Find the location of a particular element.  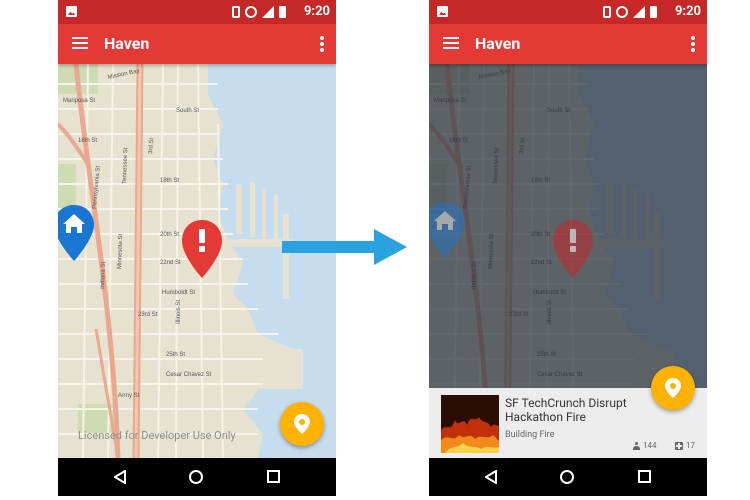

street-label: 18th St is located at coordinates (169, 181).